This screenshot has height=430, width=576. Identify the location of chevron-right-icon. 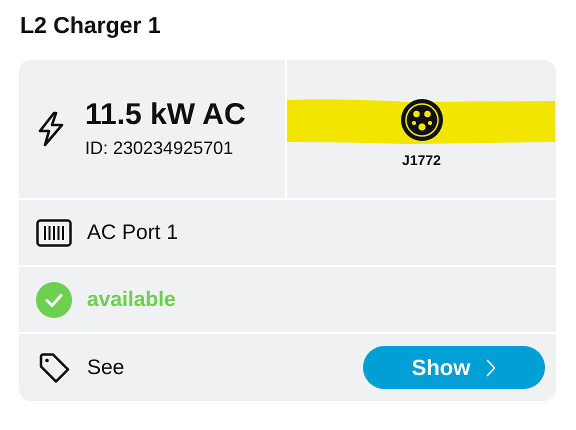
(491, 367).